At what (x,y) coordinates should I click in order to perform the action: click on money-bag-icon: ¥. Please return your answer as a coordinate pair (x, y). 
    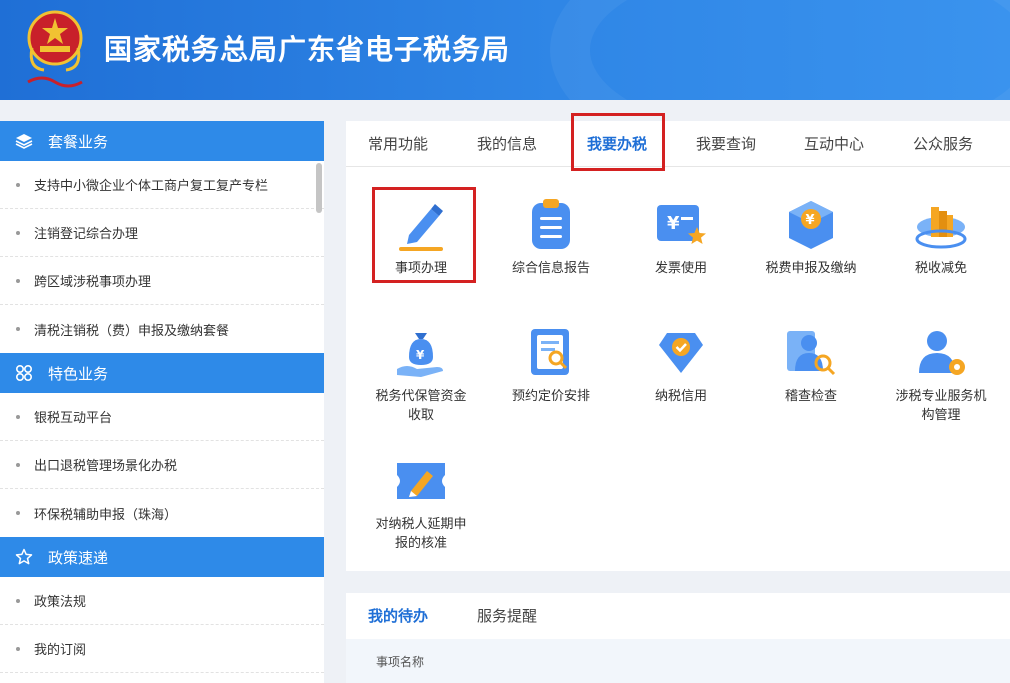
    Looking at the image, I should click on (420, 355).